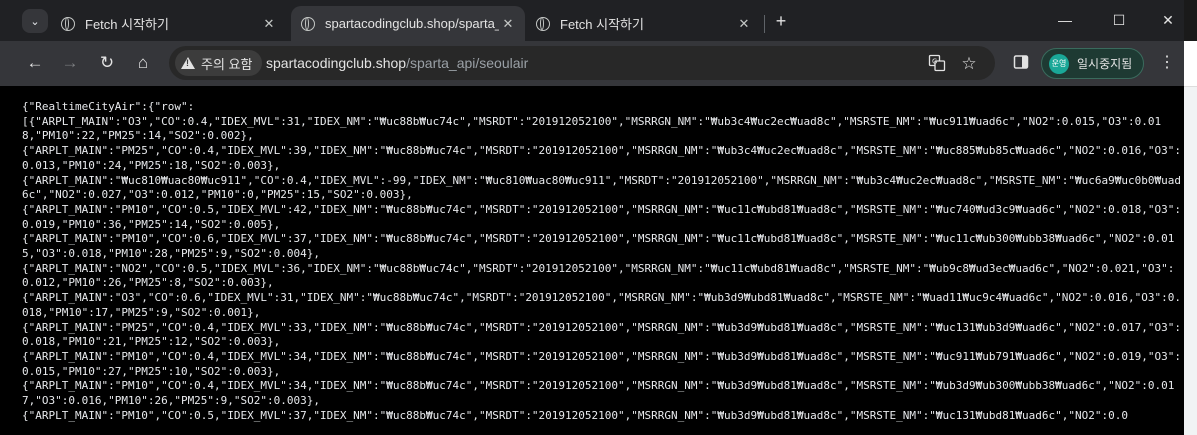 The width and height of the screenshot is (1197, 435). Describe the element at coordinates (1059, 63) in the screenshot. I see `avatar: 운영` at that location.